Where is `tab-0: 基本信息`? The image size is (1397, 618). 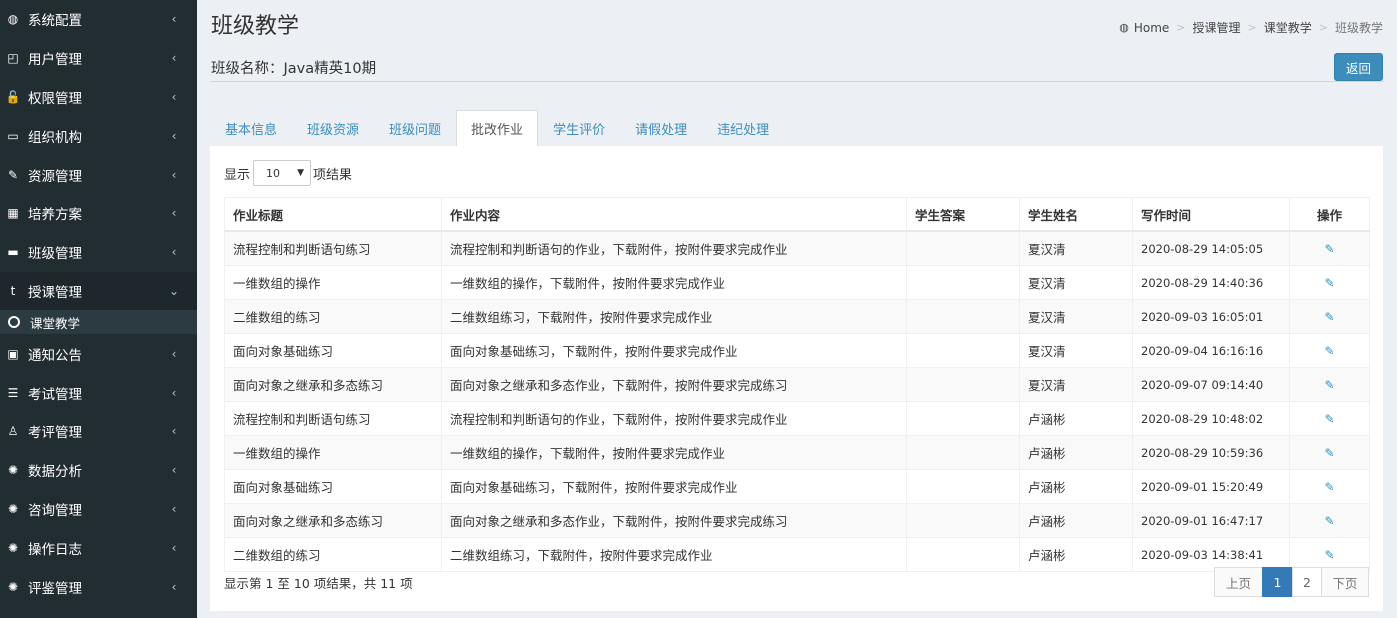
tab-0: 基本信息 is located at coordinates (251, 128).